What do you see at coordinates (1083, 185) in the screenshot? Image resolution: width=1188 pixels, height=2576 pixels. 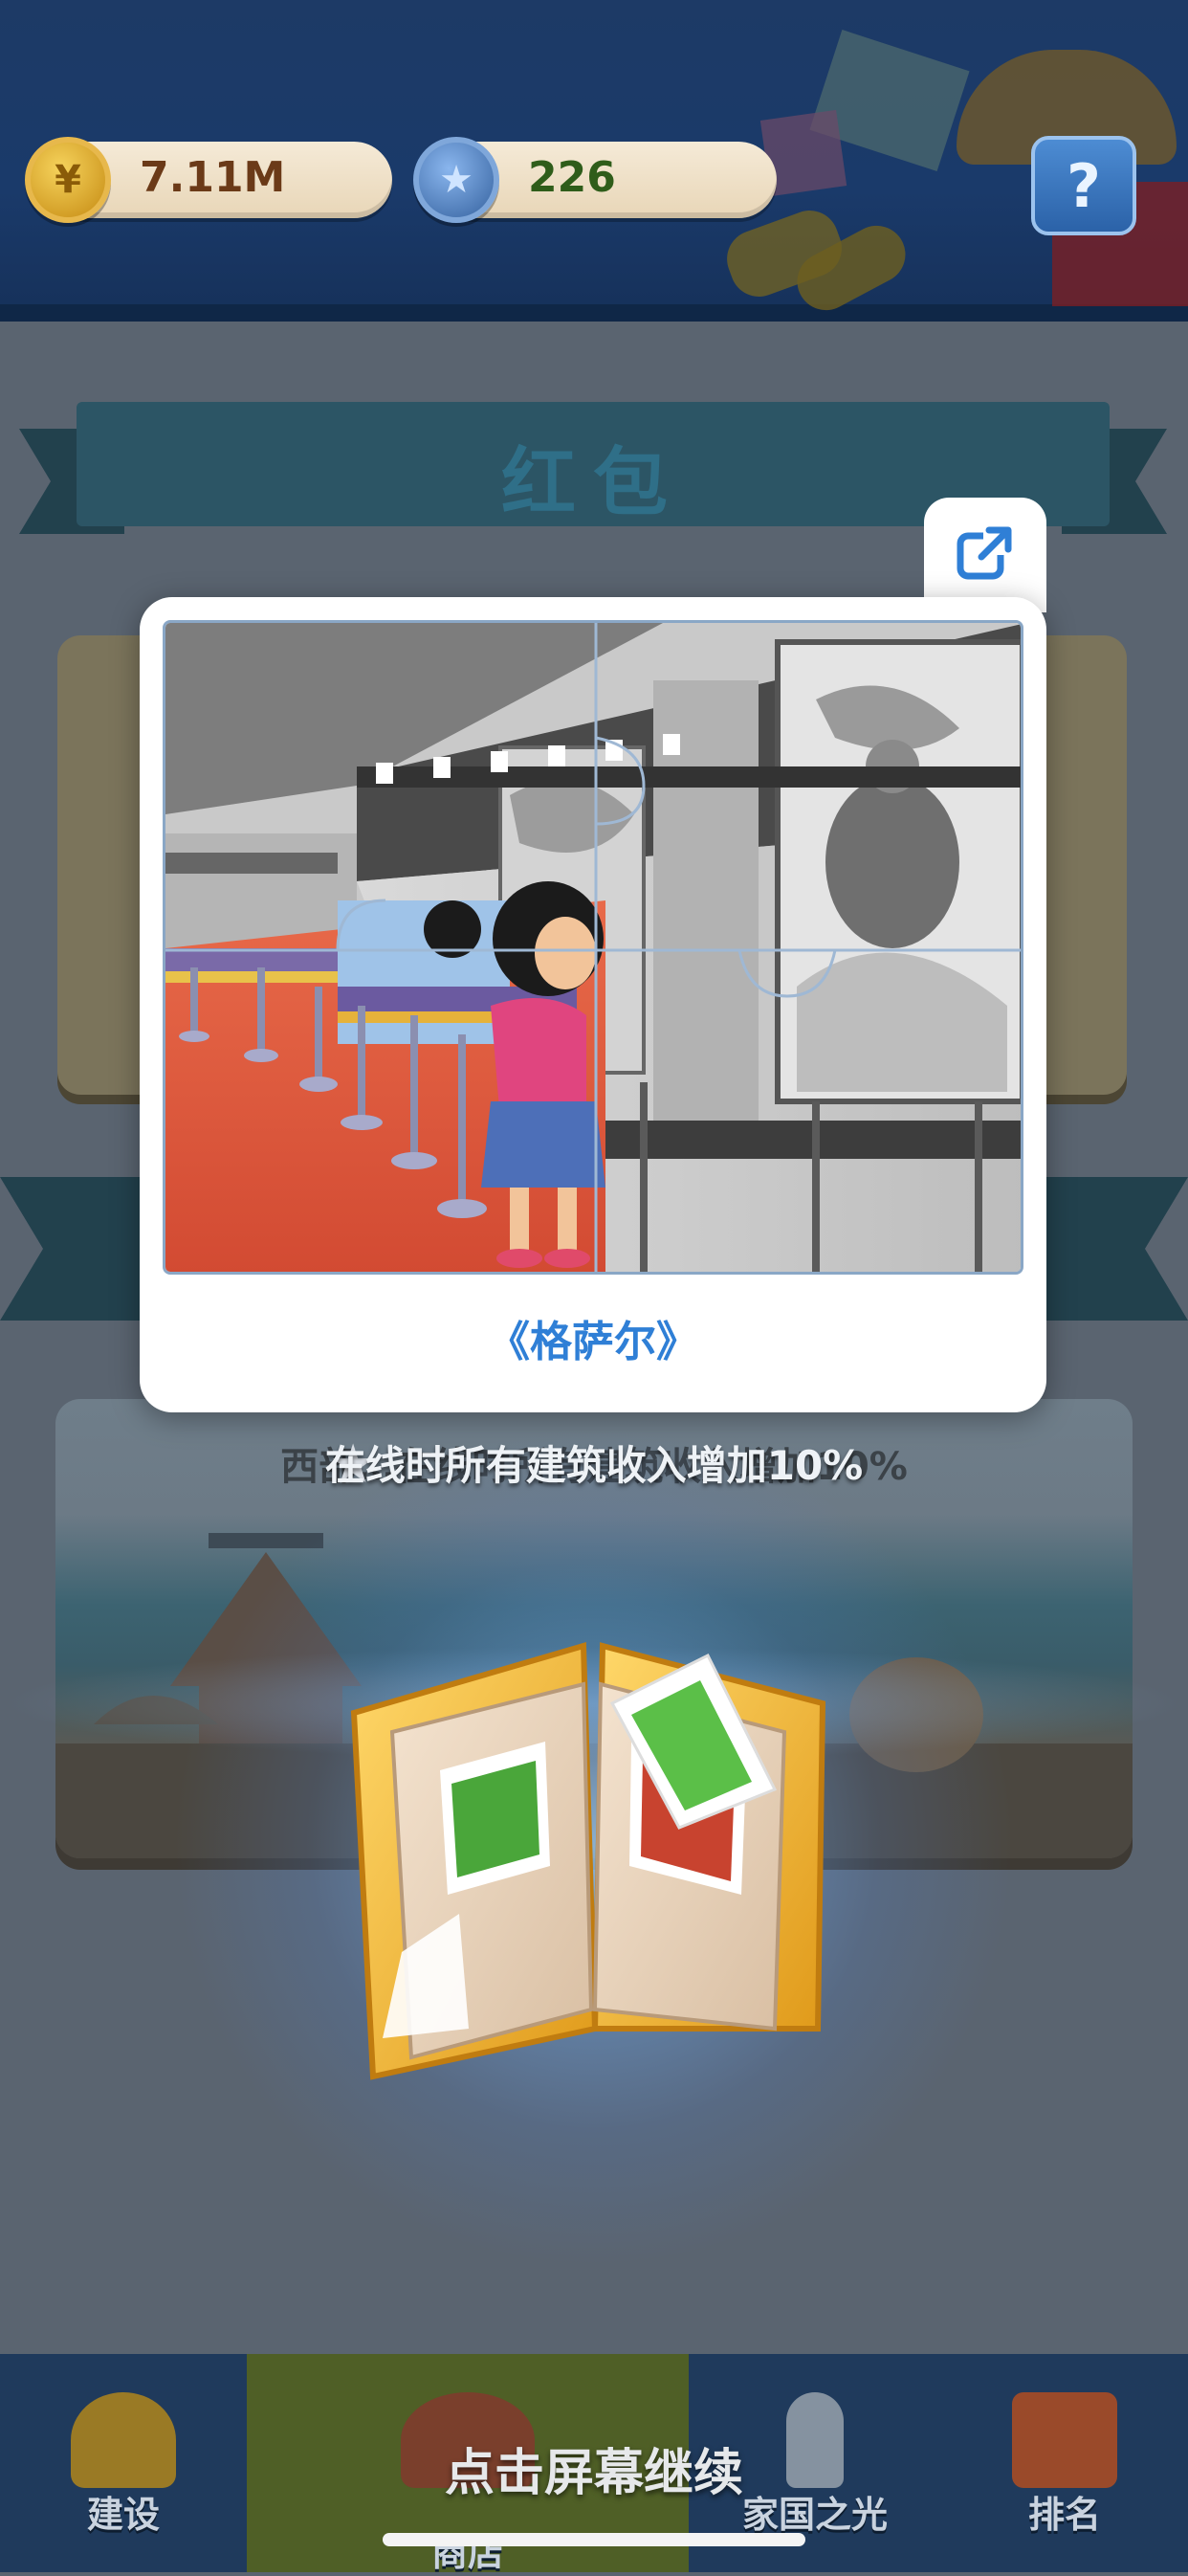 I see `help-button: ?` at bounding box center [1083, 185].